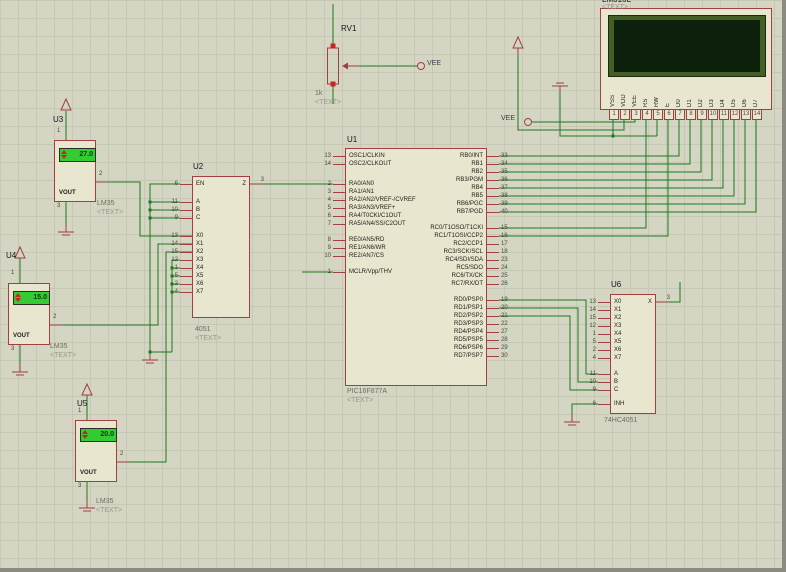 This screenshot has height=572, width=786. Describe the element at coordinates (210, 252) in the screenshot. I see `pin-row: 15 X2` at that location.